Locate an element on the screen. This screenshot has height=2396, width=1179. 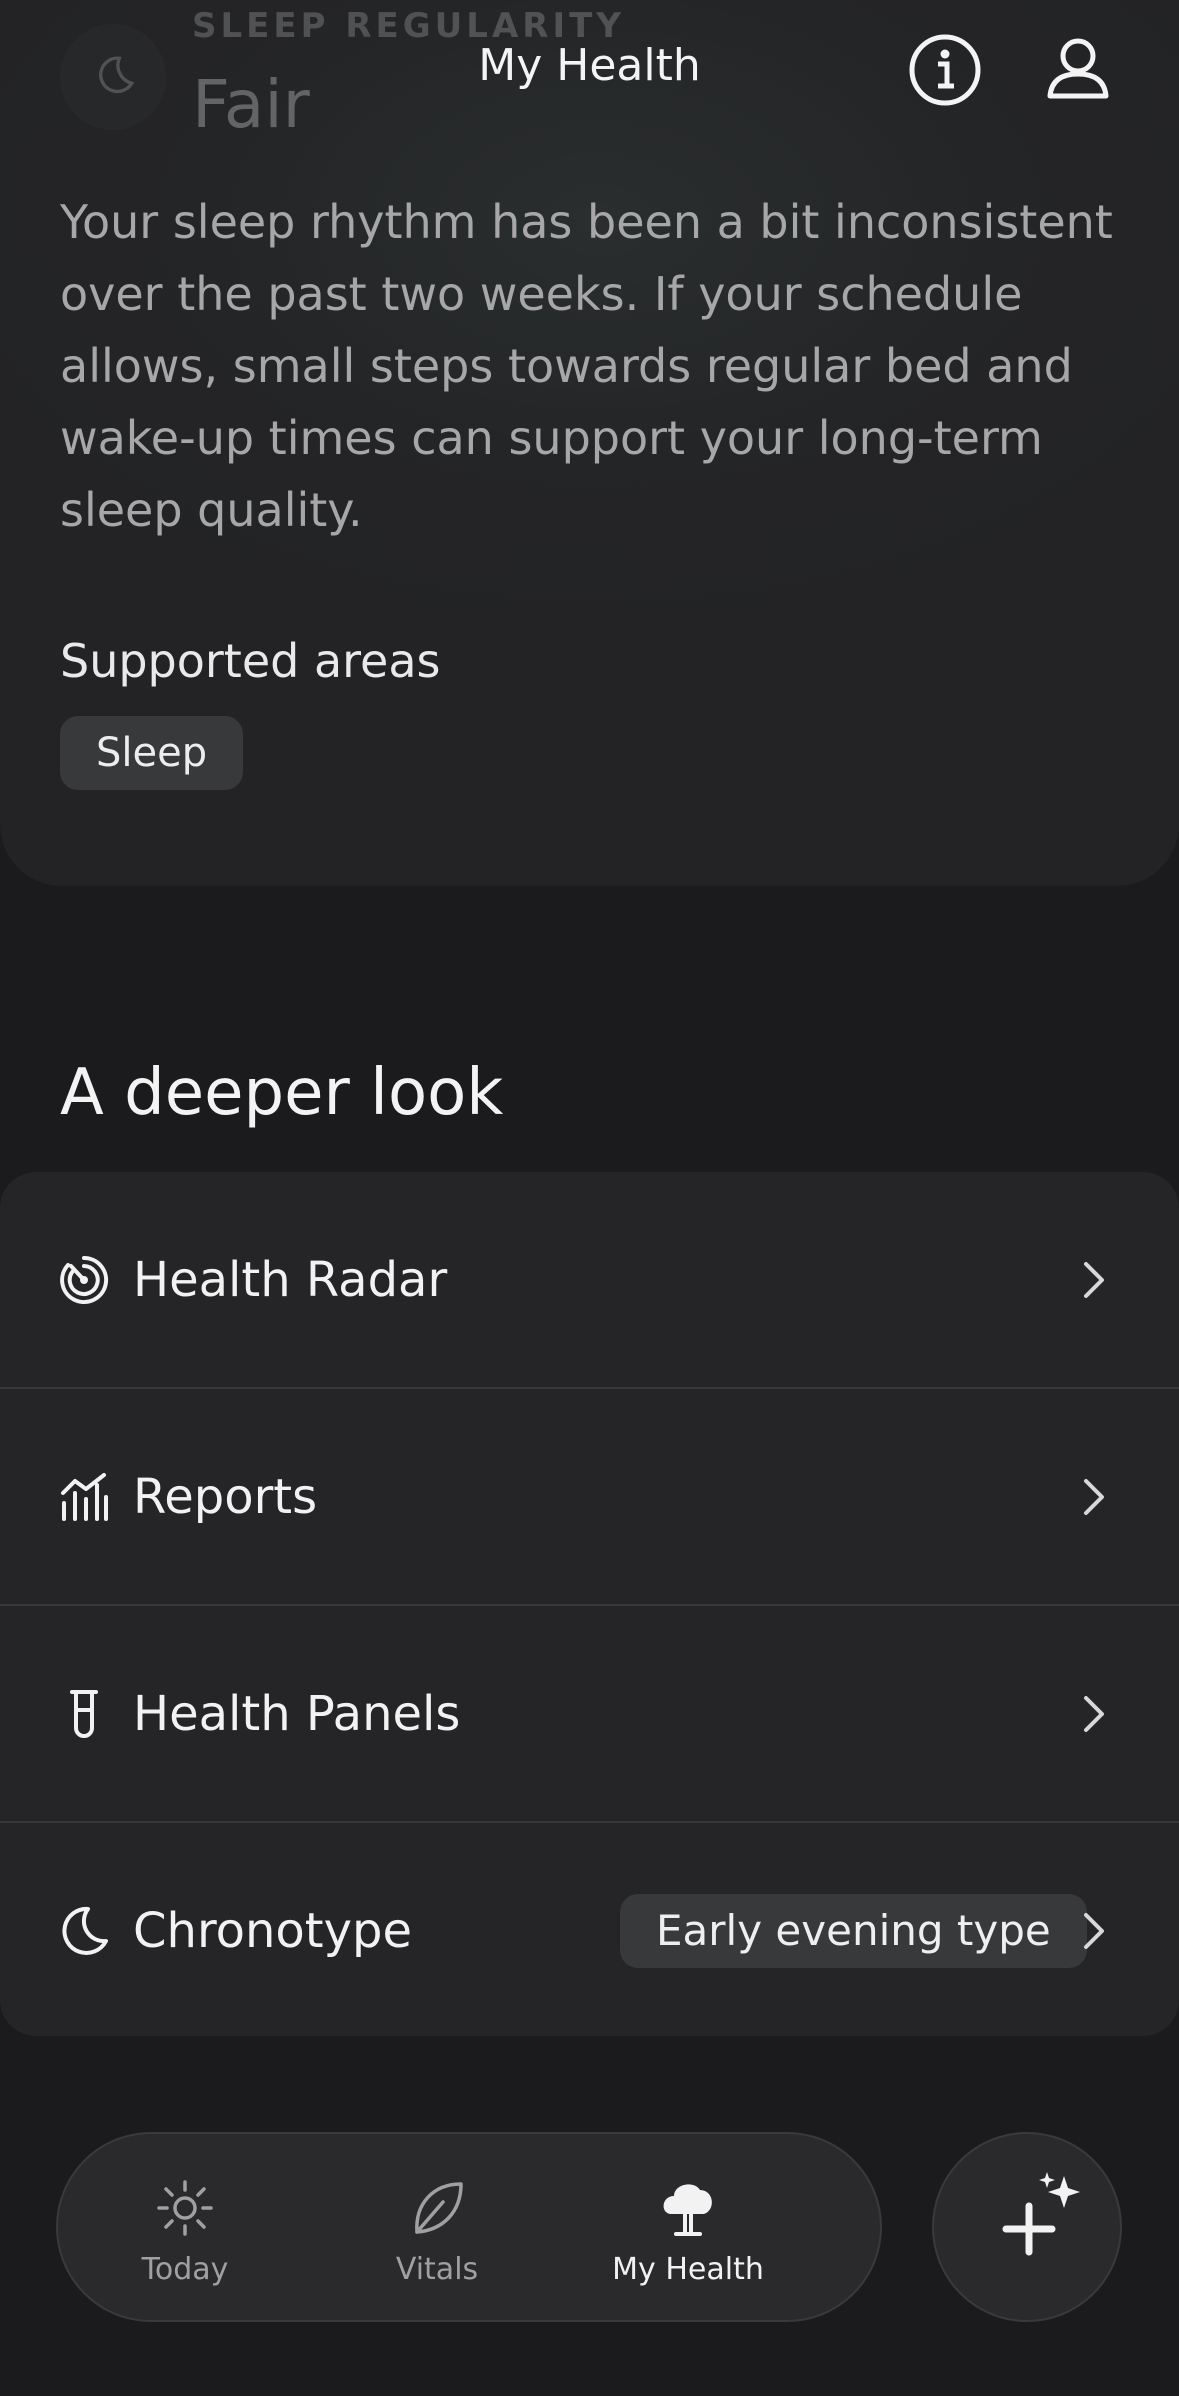
list-item-label: Reports is located at coordinates (225, 1496).